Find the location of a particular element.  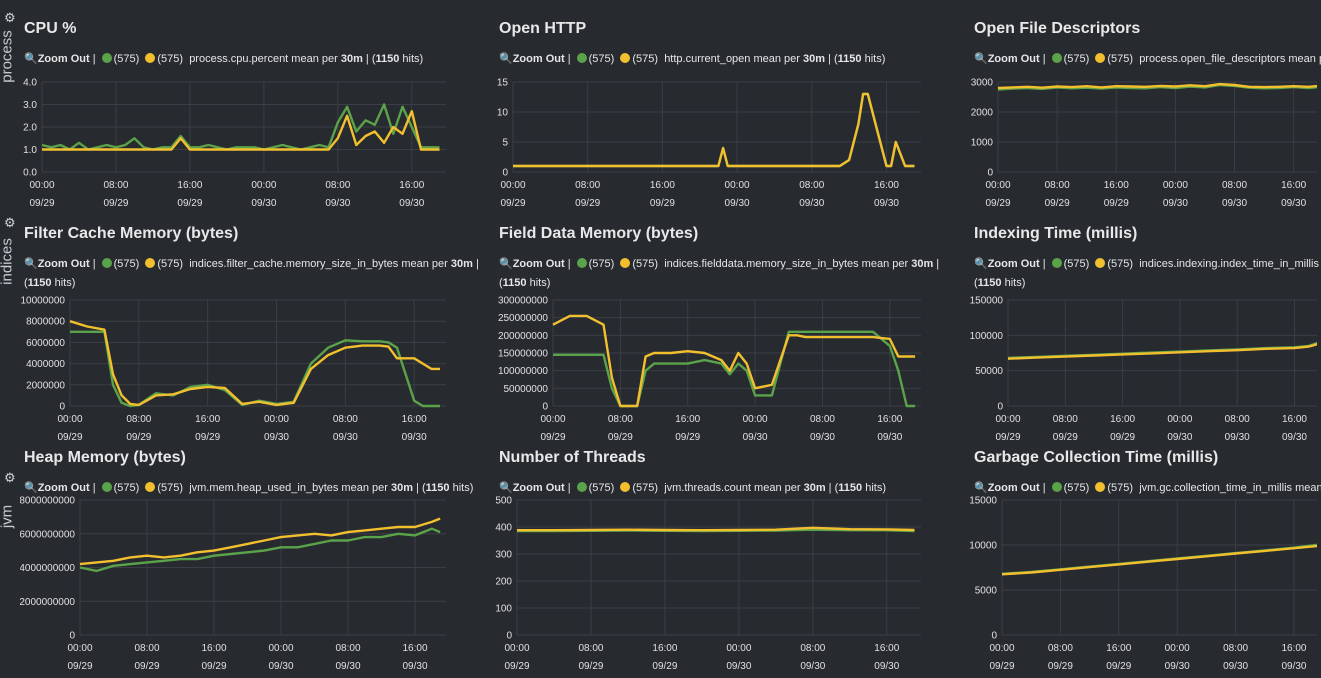

hits-suffix: hits) is located at coordinates (874, 488).